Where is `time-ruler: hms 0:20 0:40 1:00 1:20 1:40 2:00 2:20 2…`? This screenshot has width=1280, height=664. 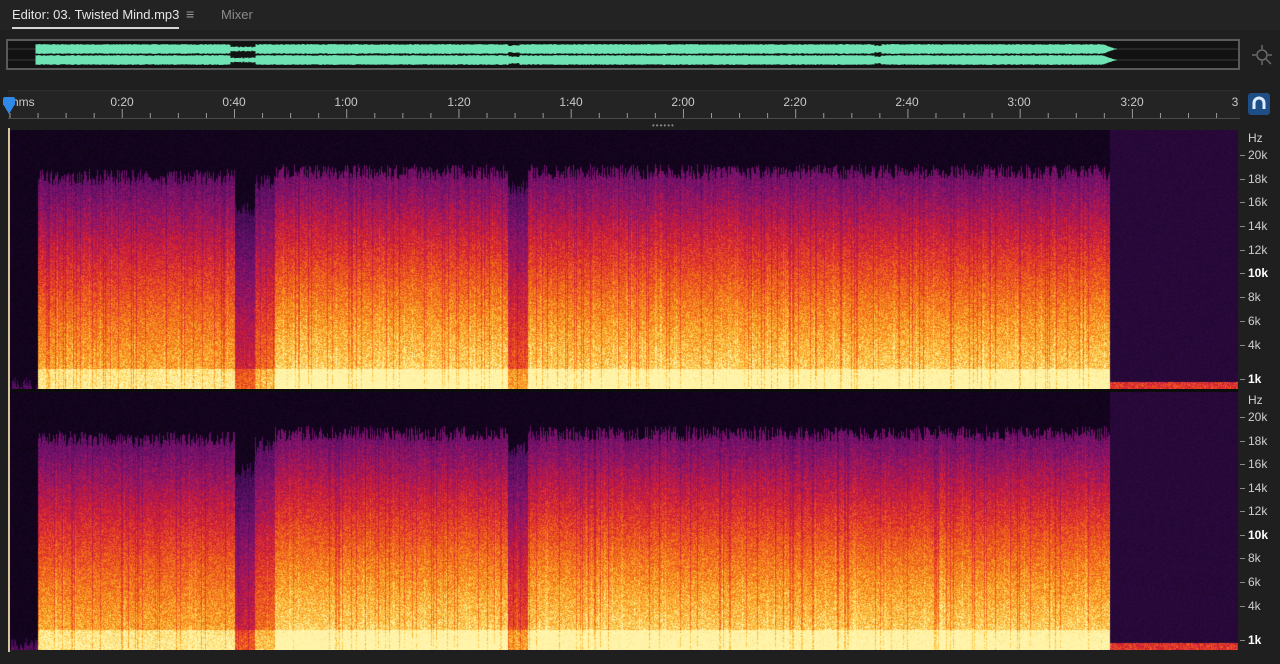
time-ruler: hms 0:20 0:40 1:00 1:20 1:40 2:00 2:20 2… is located at coordinates (624, 104).